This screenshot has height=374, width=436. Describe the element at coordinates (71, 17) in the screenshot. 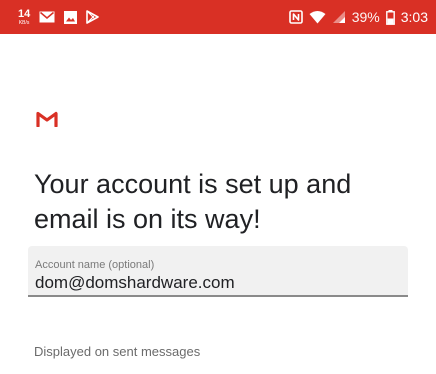

I see `image-icon` at that location.